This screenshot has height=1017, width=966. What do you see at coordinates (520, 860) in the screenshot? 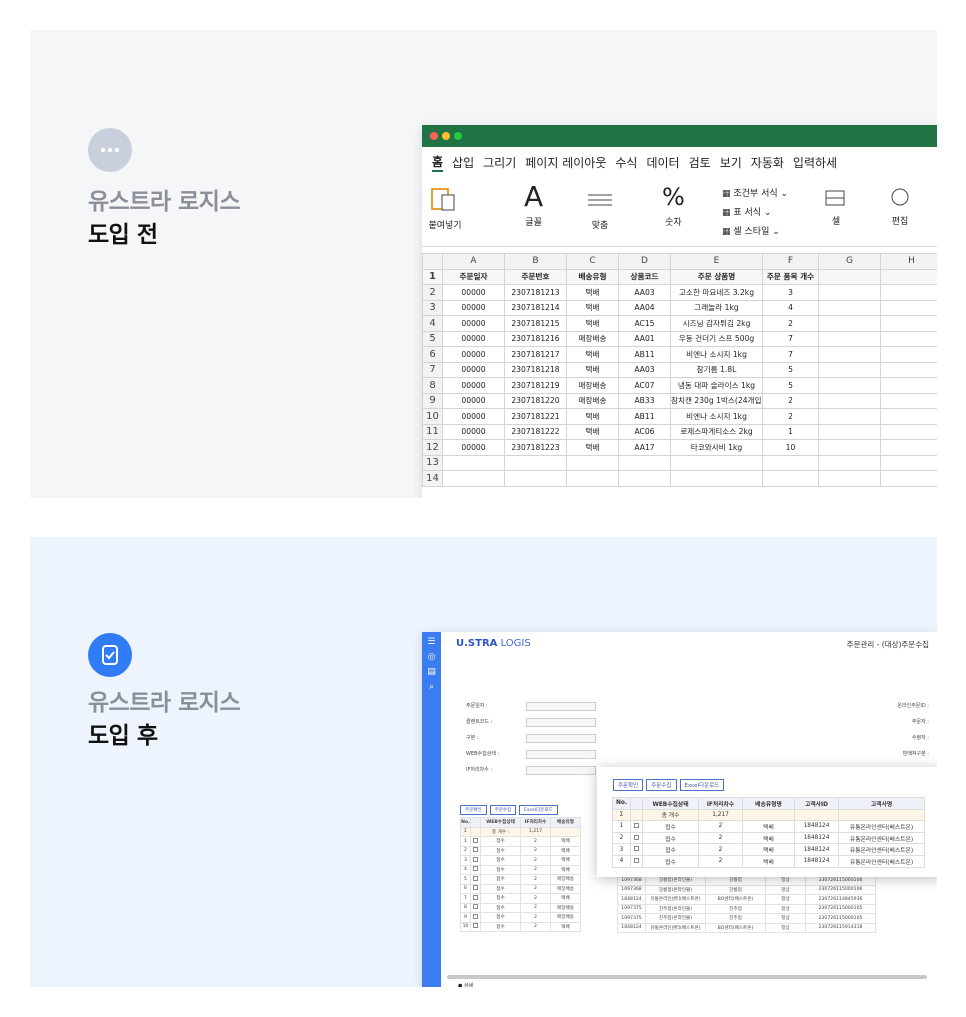
I see `table-row: 3 접수 2 택배` at bounding box center [520, 860].